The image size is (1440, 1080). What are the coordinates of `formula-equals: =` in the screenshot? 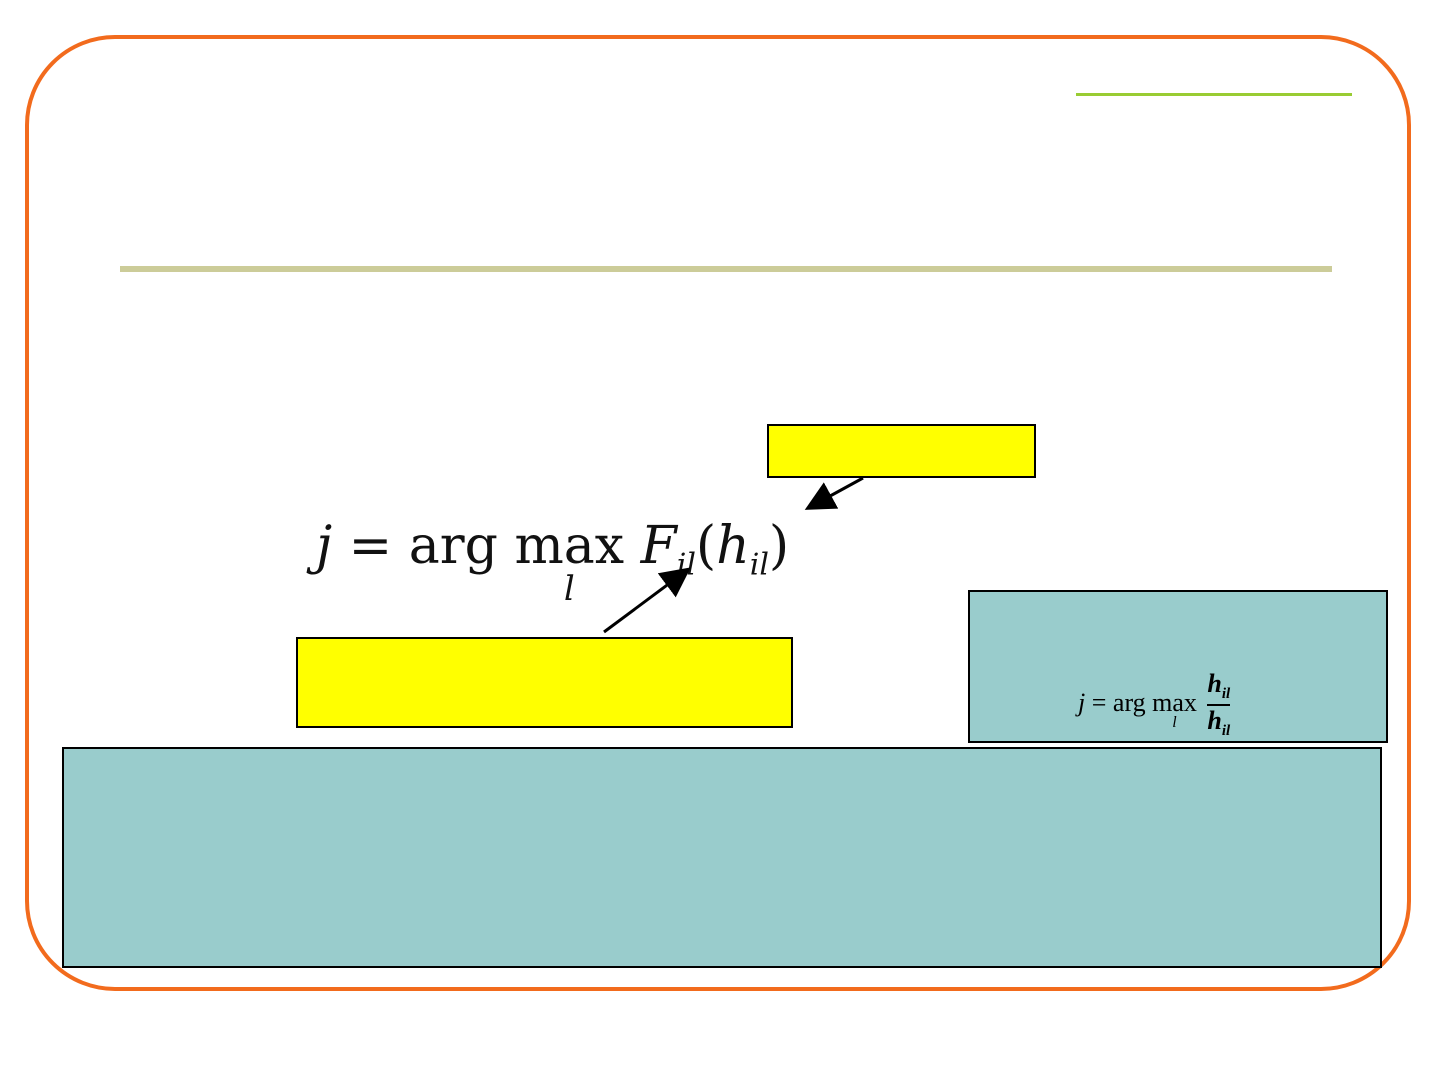 It's located at (370, 546).